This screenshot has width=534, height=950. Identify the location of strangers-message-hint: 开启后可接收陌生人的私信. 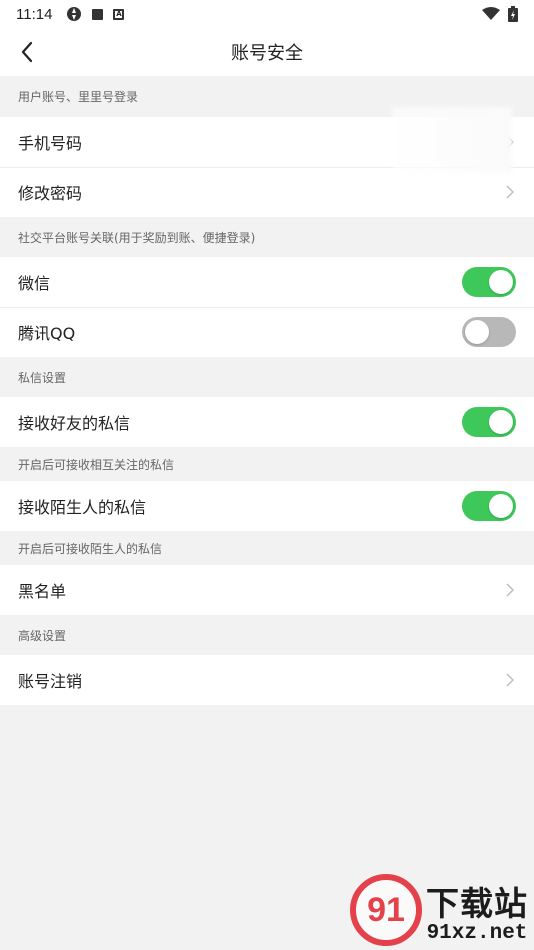
(90, 548).